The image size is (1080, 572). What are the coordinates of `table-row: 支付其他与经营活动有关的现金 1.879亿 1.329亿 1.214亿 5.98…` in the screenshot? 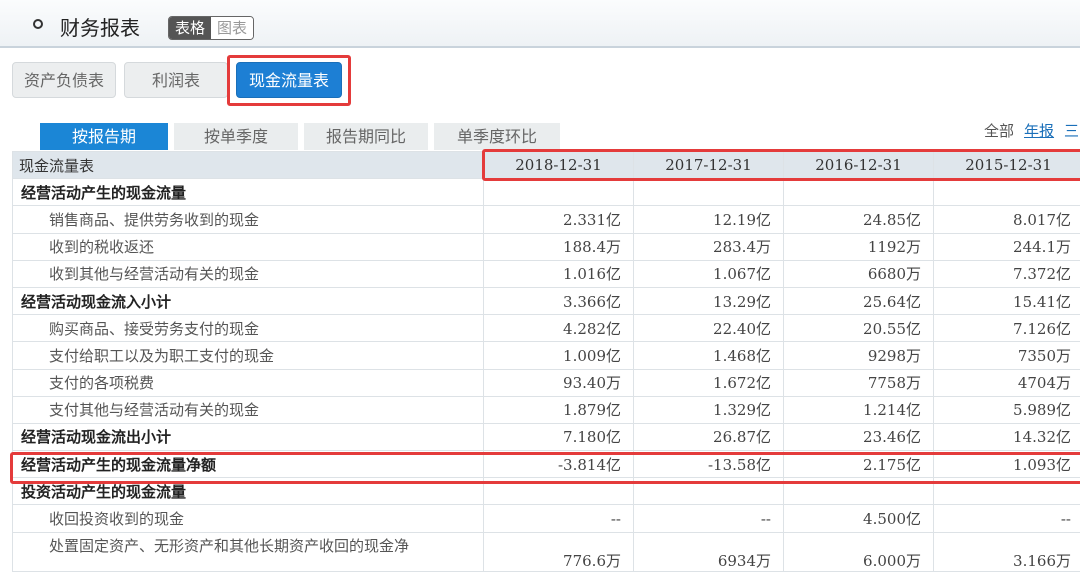 It's located at (546, 409).